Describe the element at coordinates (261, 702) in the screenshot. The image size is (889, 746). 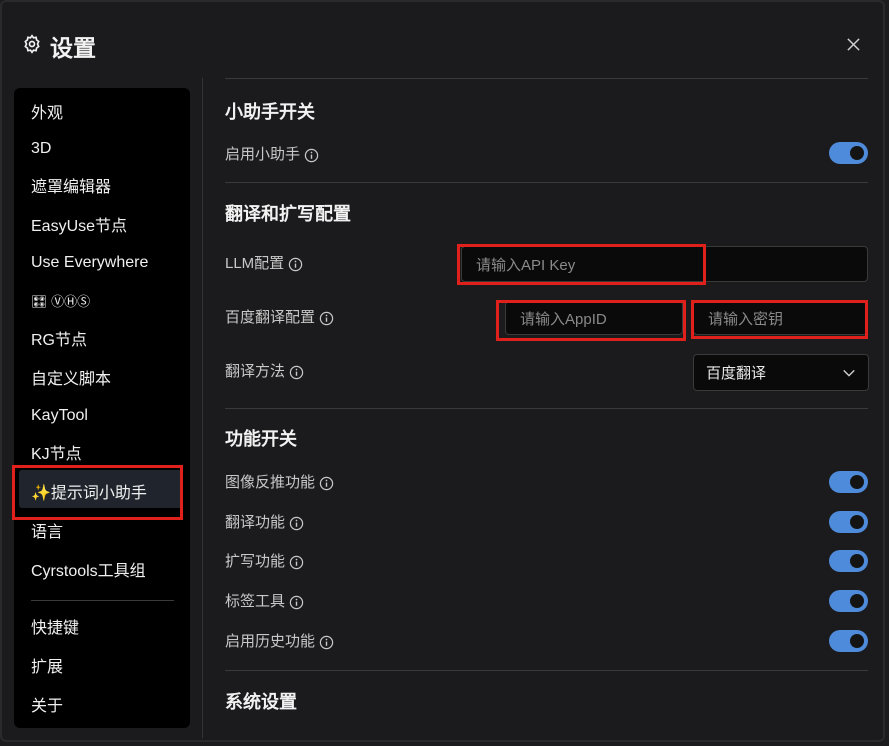
I see `section-title-system: 系统设置` at that location.